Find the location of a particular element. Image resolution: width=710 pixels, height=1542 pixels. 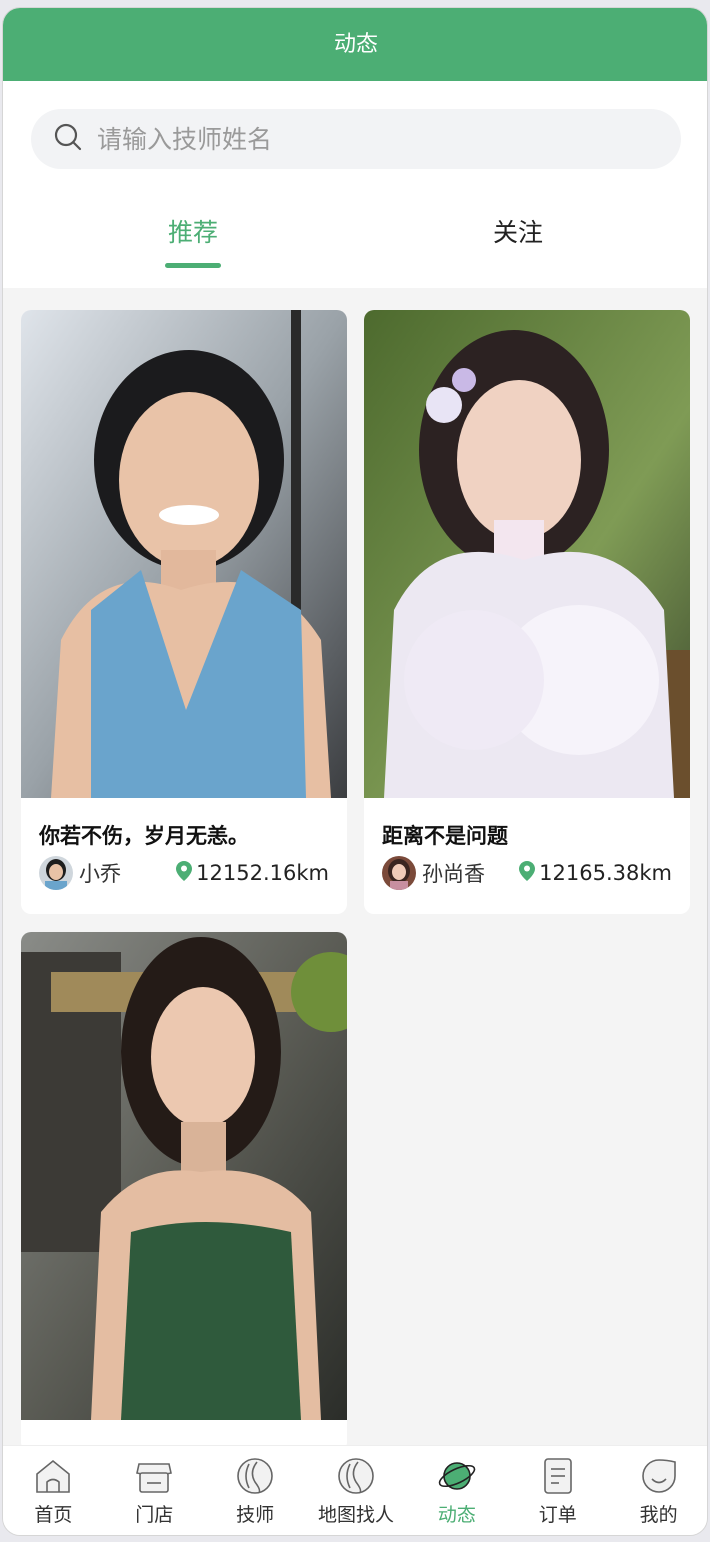

tabbar-item-order: 订单 is located at coordinates (557, 1490).